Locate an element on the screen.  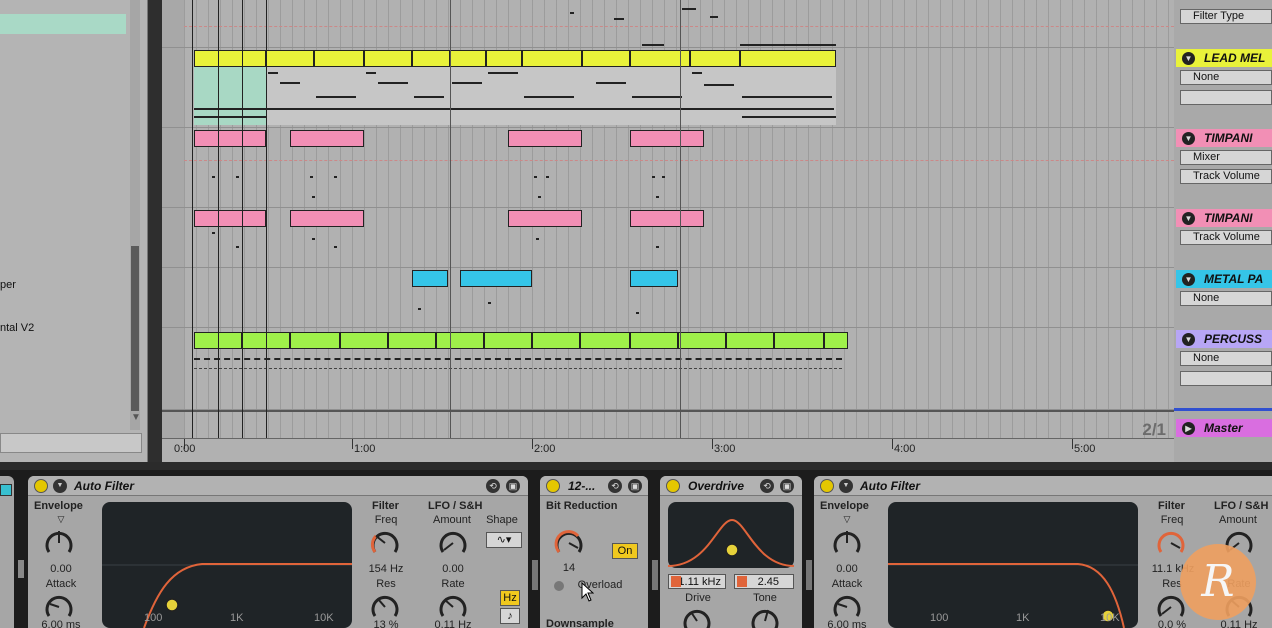
bandpass-display is located at coordinates (731, 535).